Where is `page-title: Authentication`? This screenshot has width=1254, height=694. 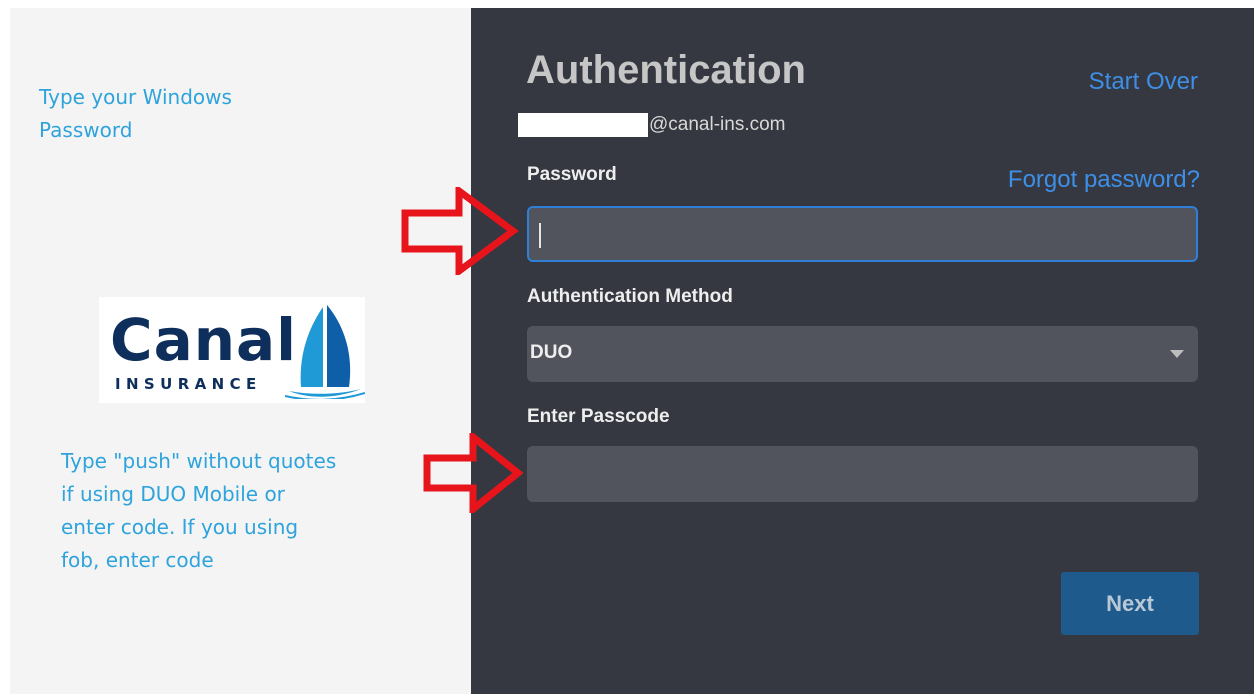
page-title: Authentication is located at coordinates (666, 70).